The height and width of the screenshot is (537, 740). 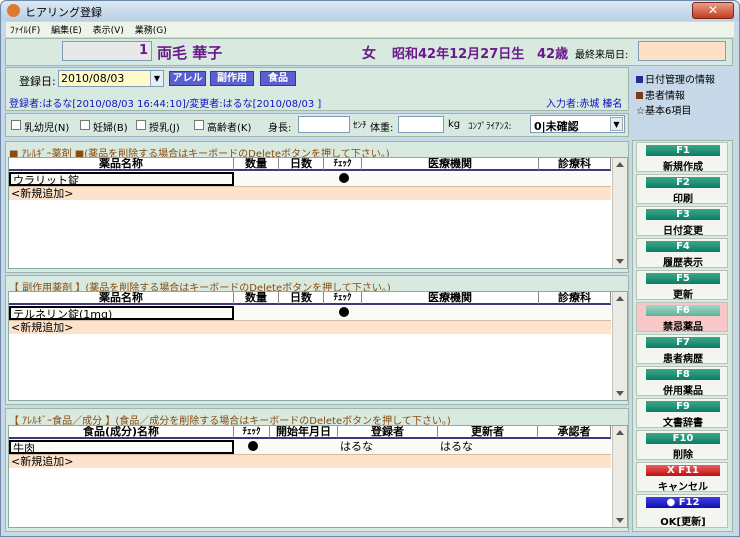 I want to click on window-title: ヒアリング登録, so click(x=63, y=12).